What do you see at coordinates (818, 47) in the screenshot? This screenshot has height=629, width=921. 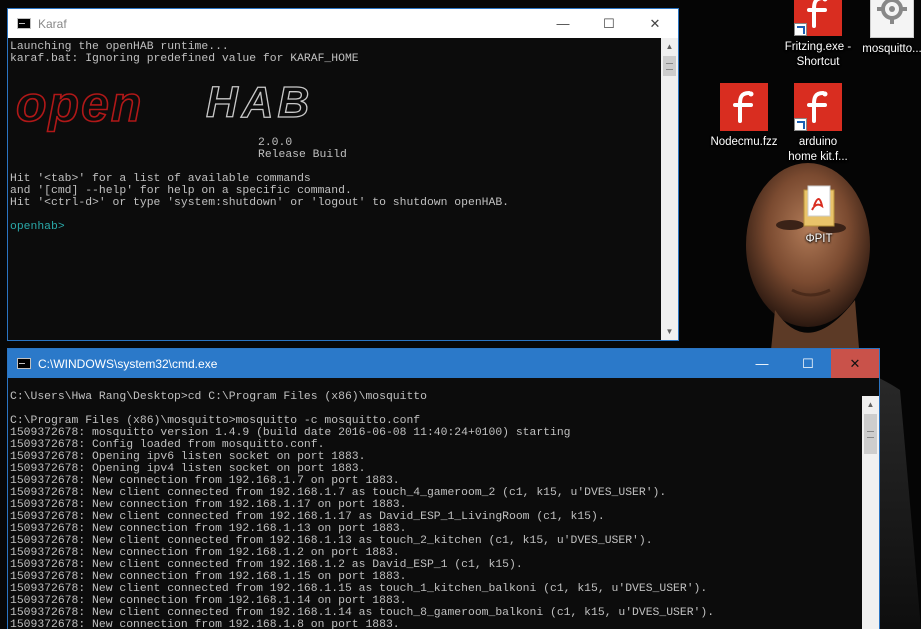 I see `desktop-icon-label: Fritzing.exe -` at bounding box center [818, 47].